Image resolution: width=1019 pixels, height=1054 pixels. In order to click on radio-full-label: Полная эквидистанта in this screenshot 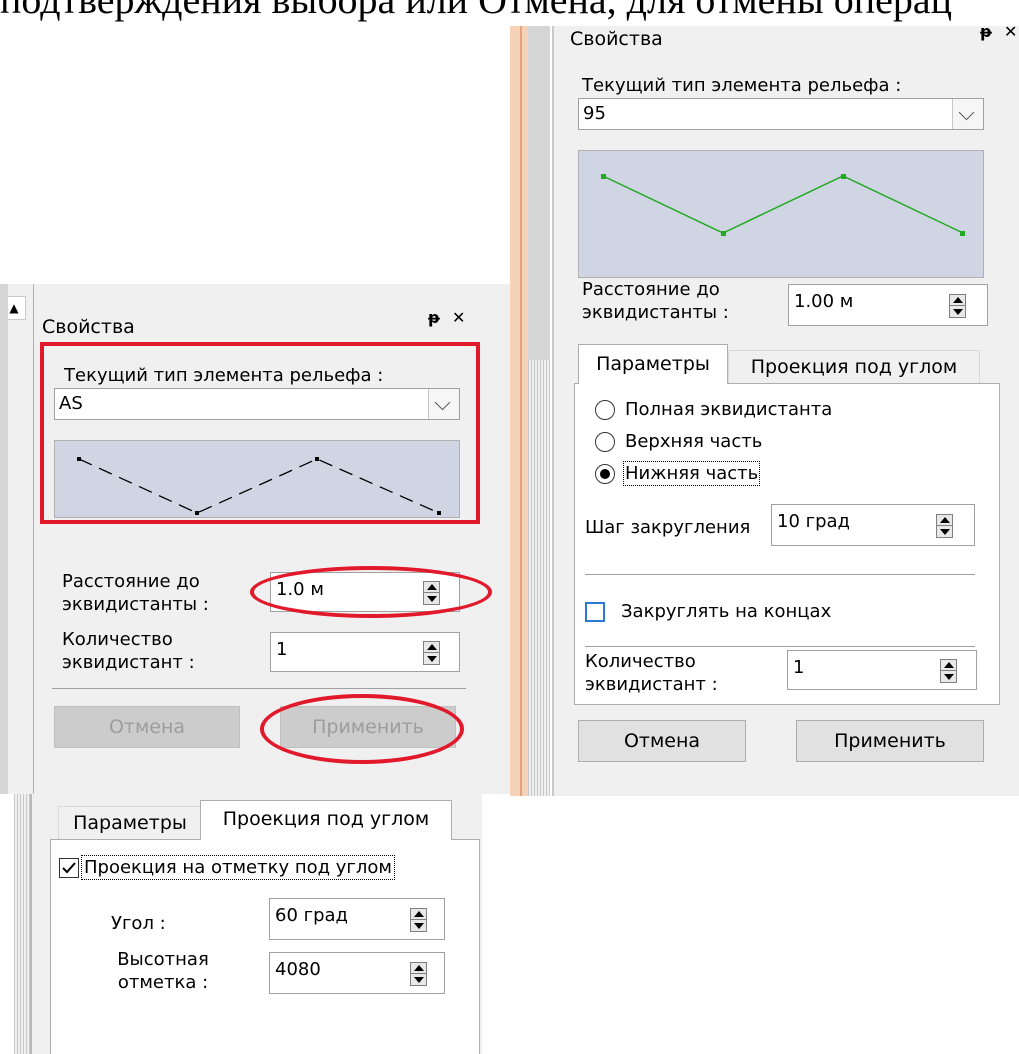, I will do `click(728, 409)`.